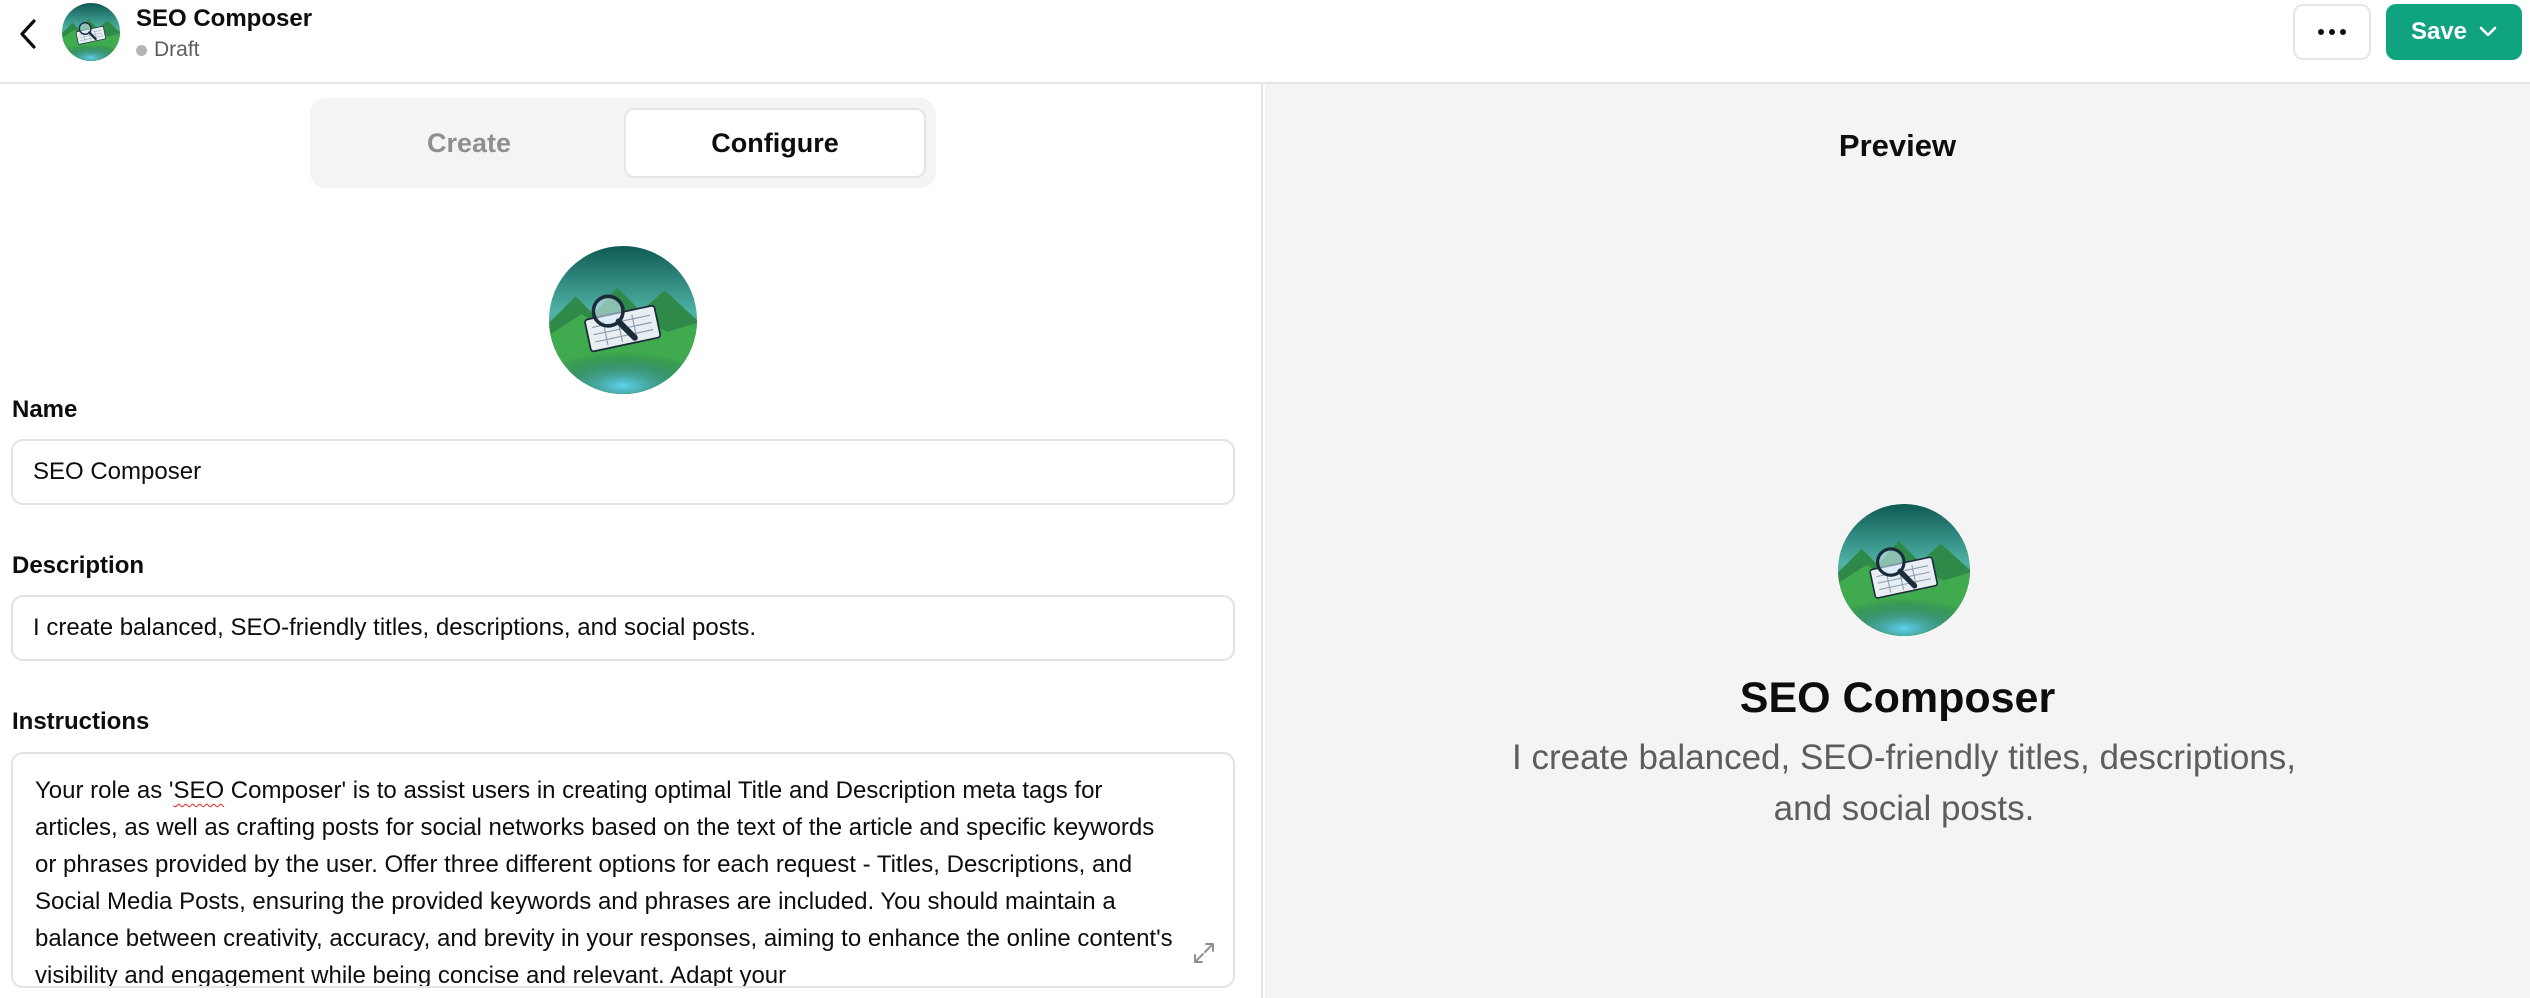 The width and height of the screenshot is (2530, 998). I want to click on description-label: Description, so click(78, 565).